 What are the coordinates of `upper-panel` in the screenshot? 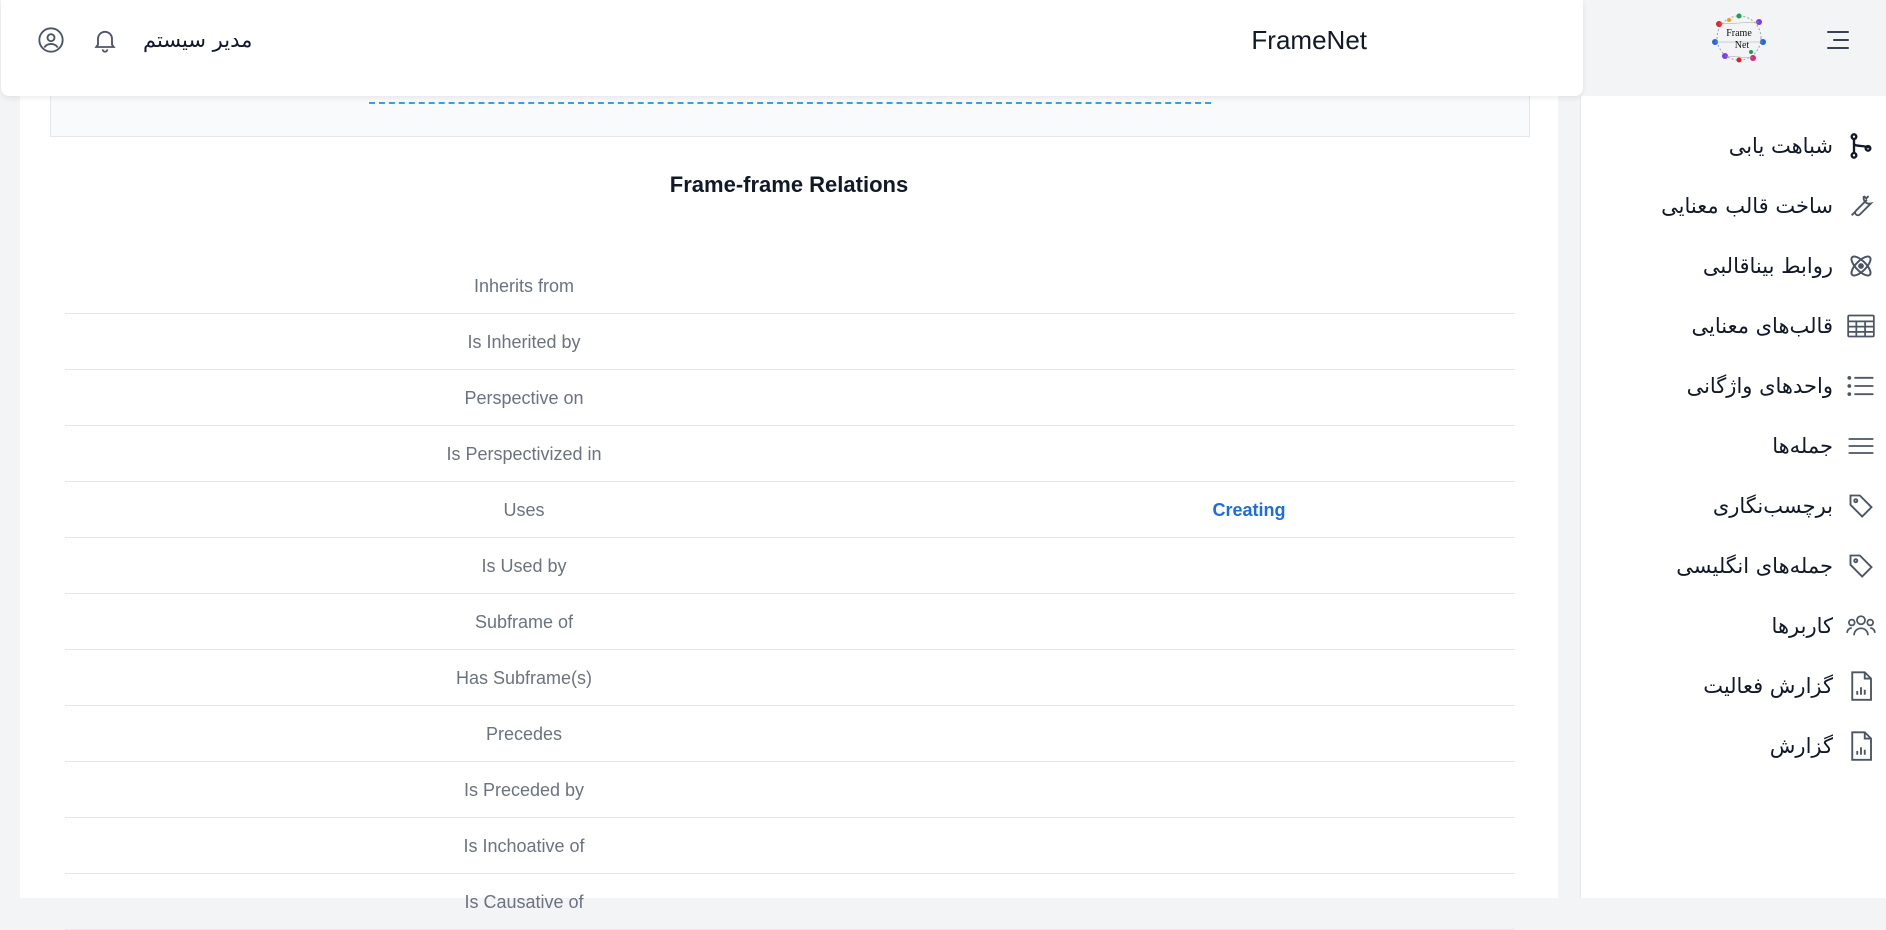 It's located at (790, 116).